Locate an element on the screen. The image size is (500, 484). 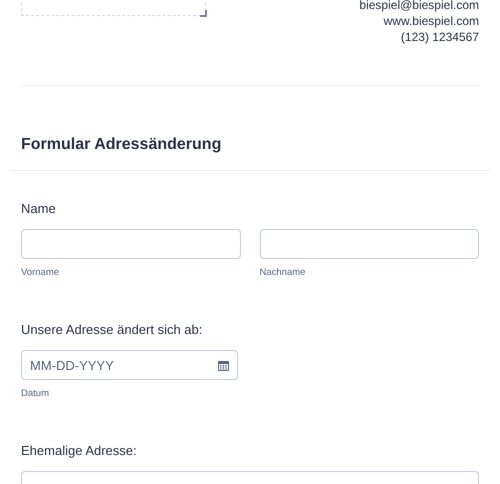
calendar-icon is located at coordinates (223, 365).